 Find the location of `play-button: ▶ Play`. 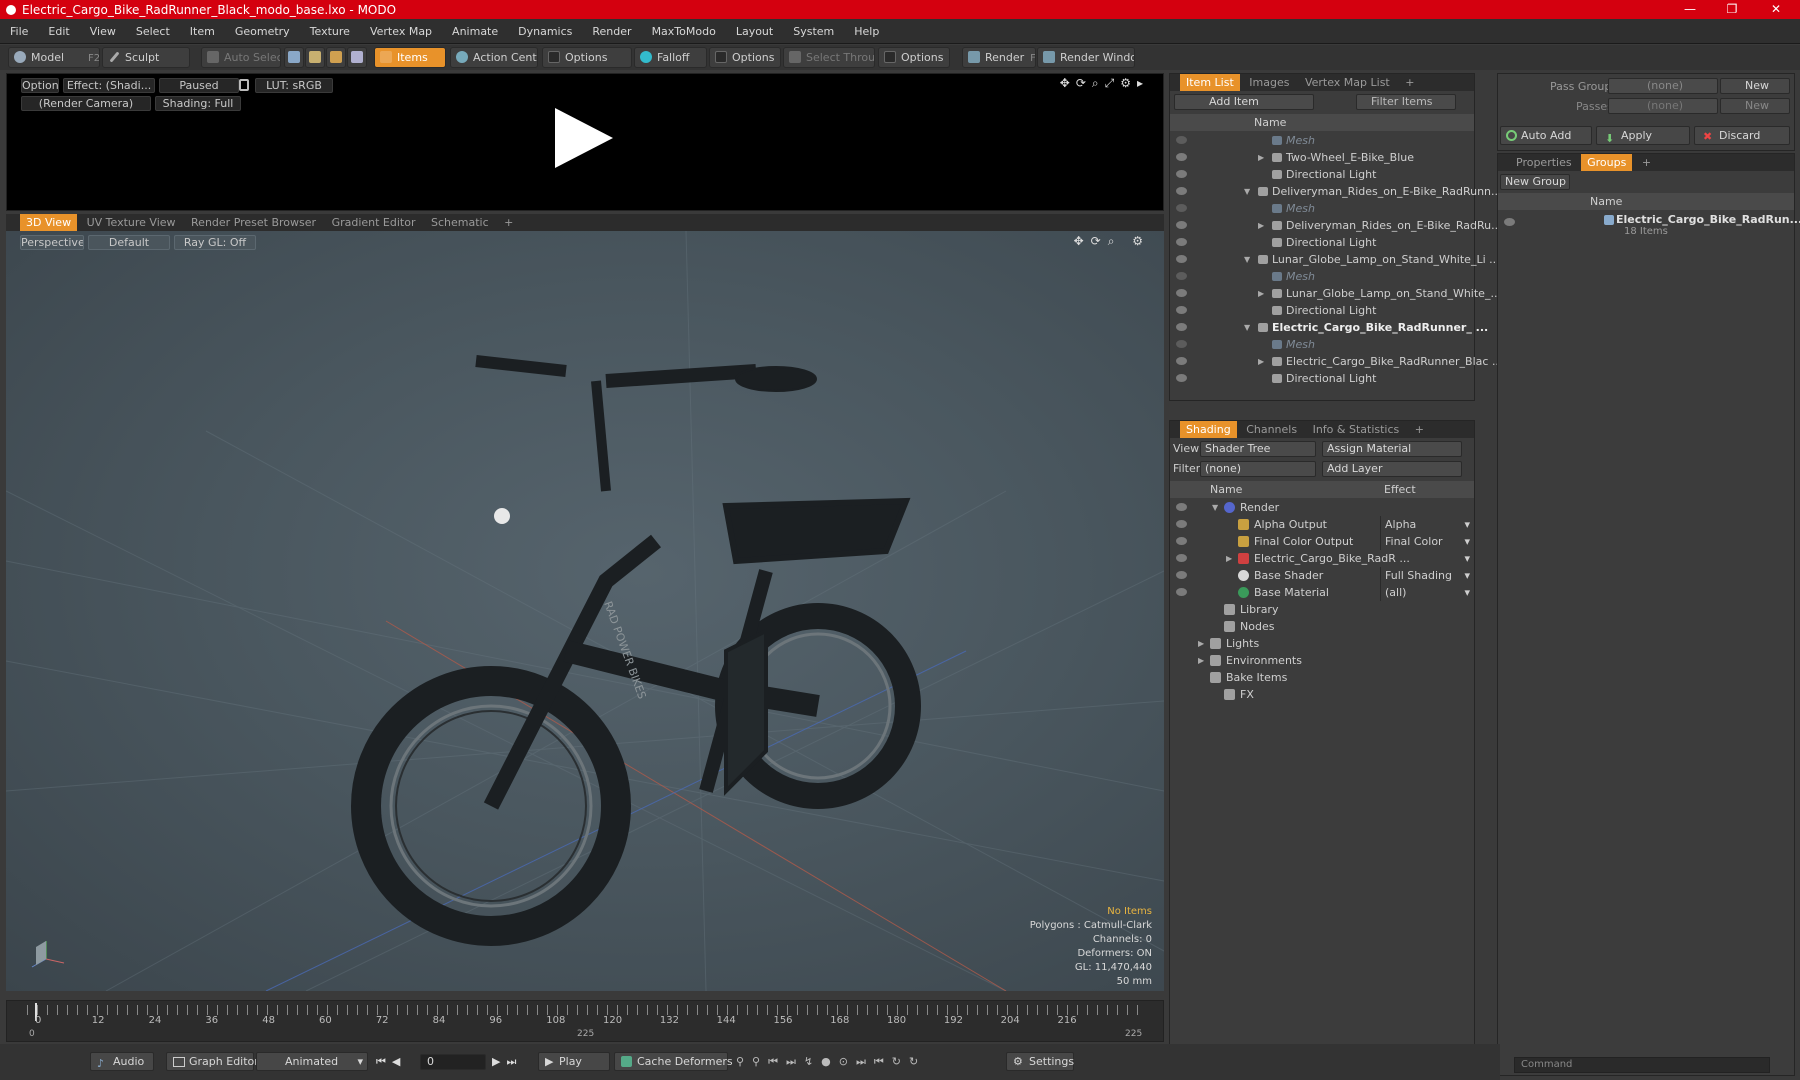

play-button: ▶ Play is located at coordinates (574, 1061).